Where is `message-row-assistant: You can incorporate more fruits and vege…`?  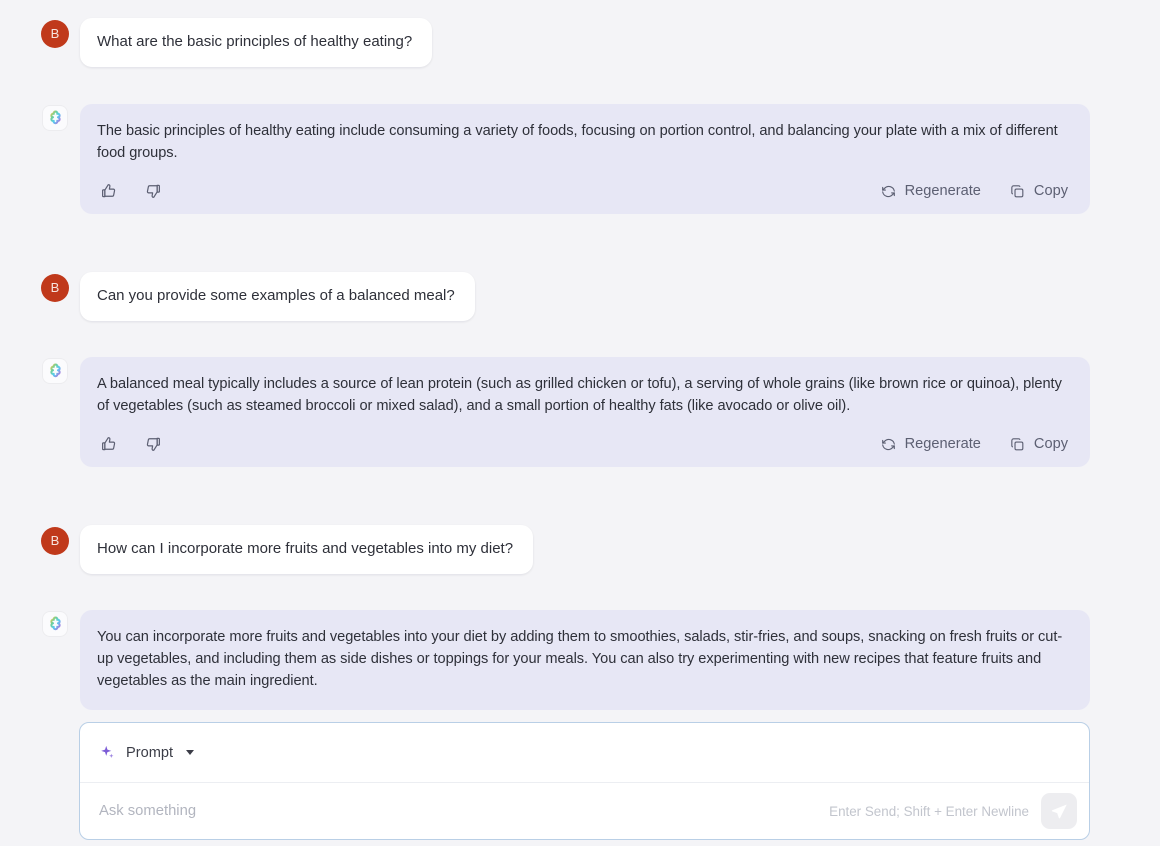
message-row-assistant: You can incorporate more fruits and vege… is located at coordinates (564, 660).